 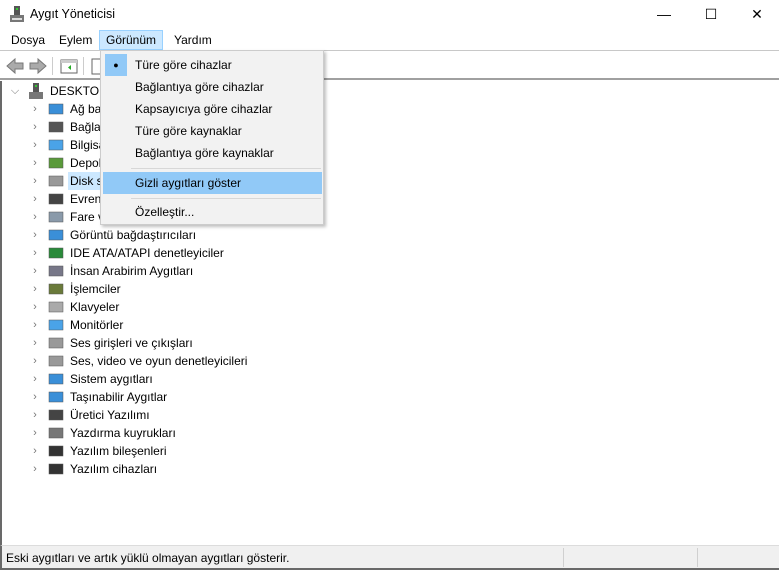 What do you see at coordinates (75, 40) in the screenshot?
I see `menu-eylem: Eylem` at bounding box center [75, 40].